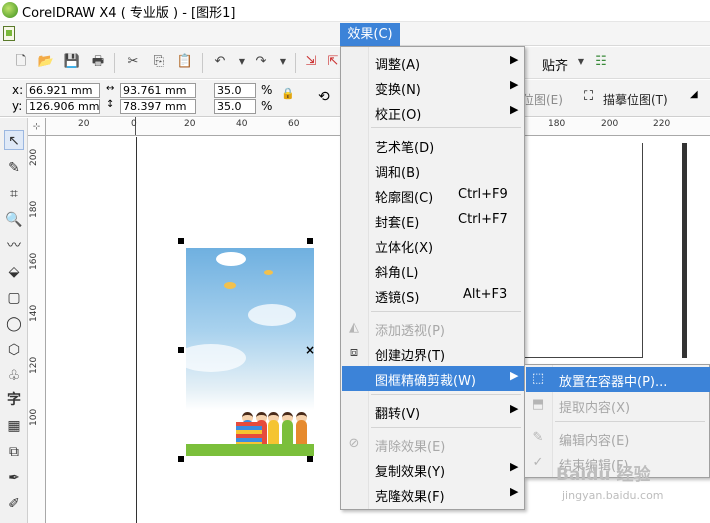 Image resolution: width=710 pixels, height=523 pixels. Describe the element at coordinates (158, 106) in the screenshot. I see `height-field: 78.397 mm` at that location.